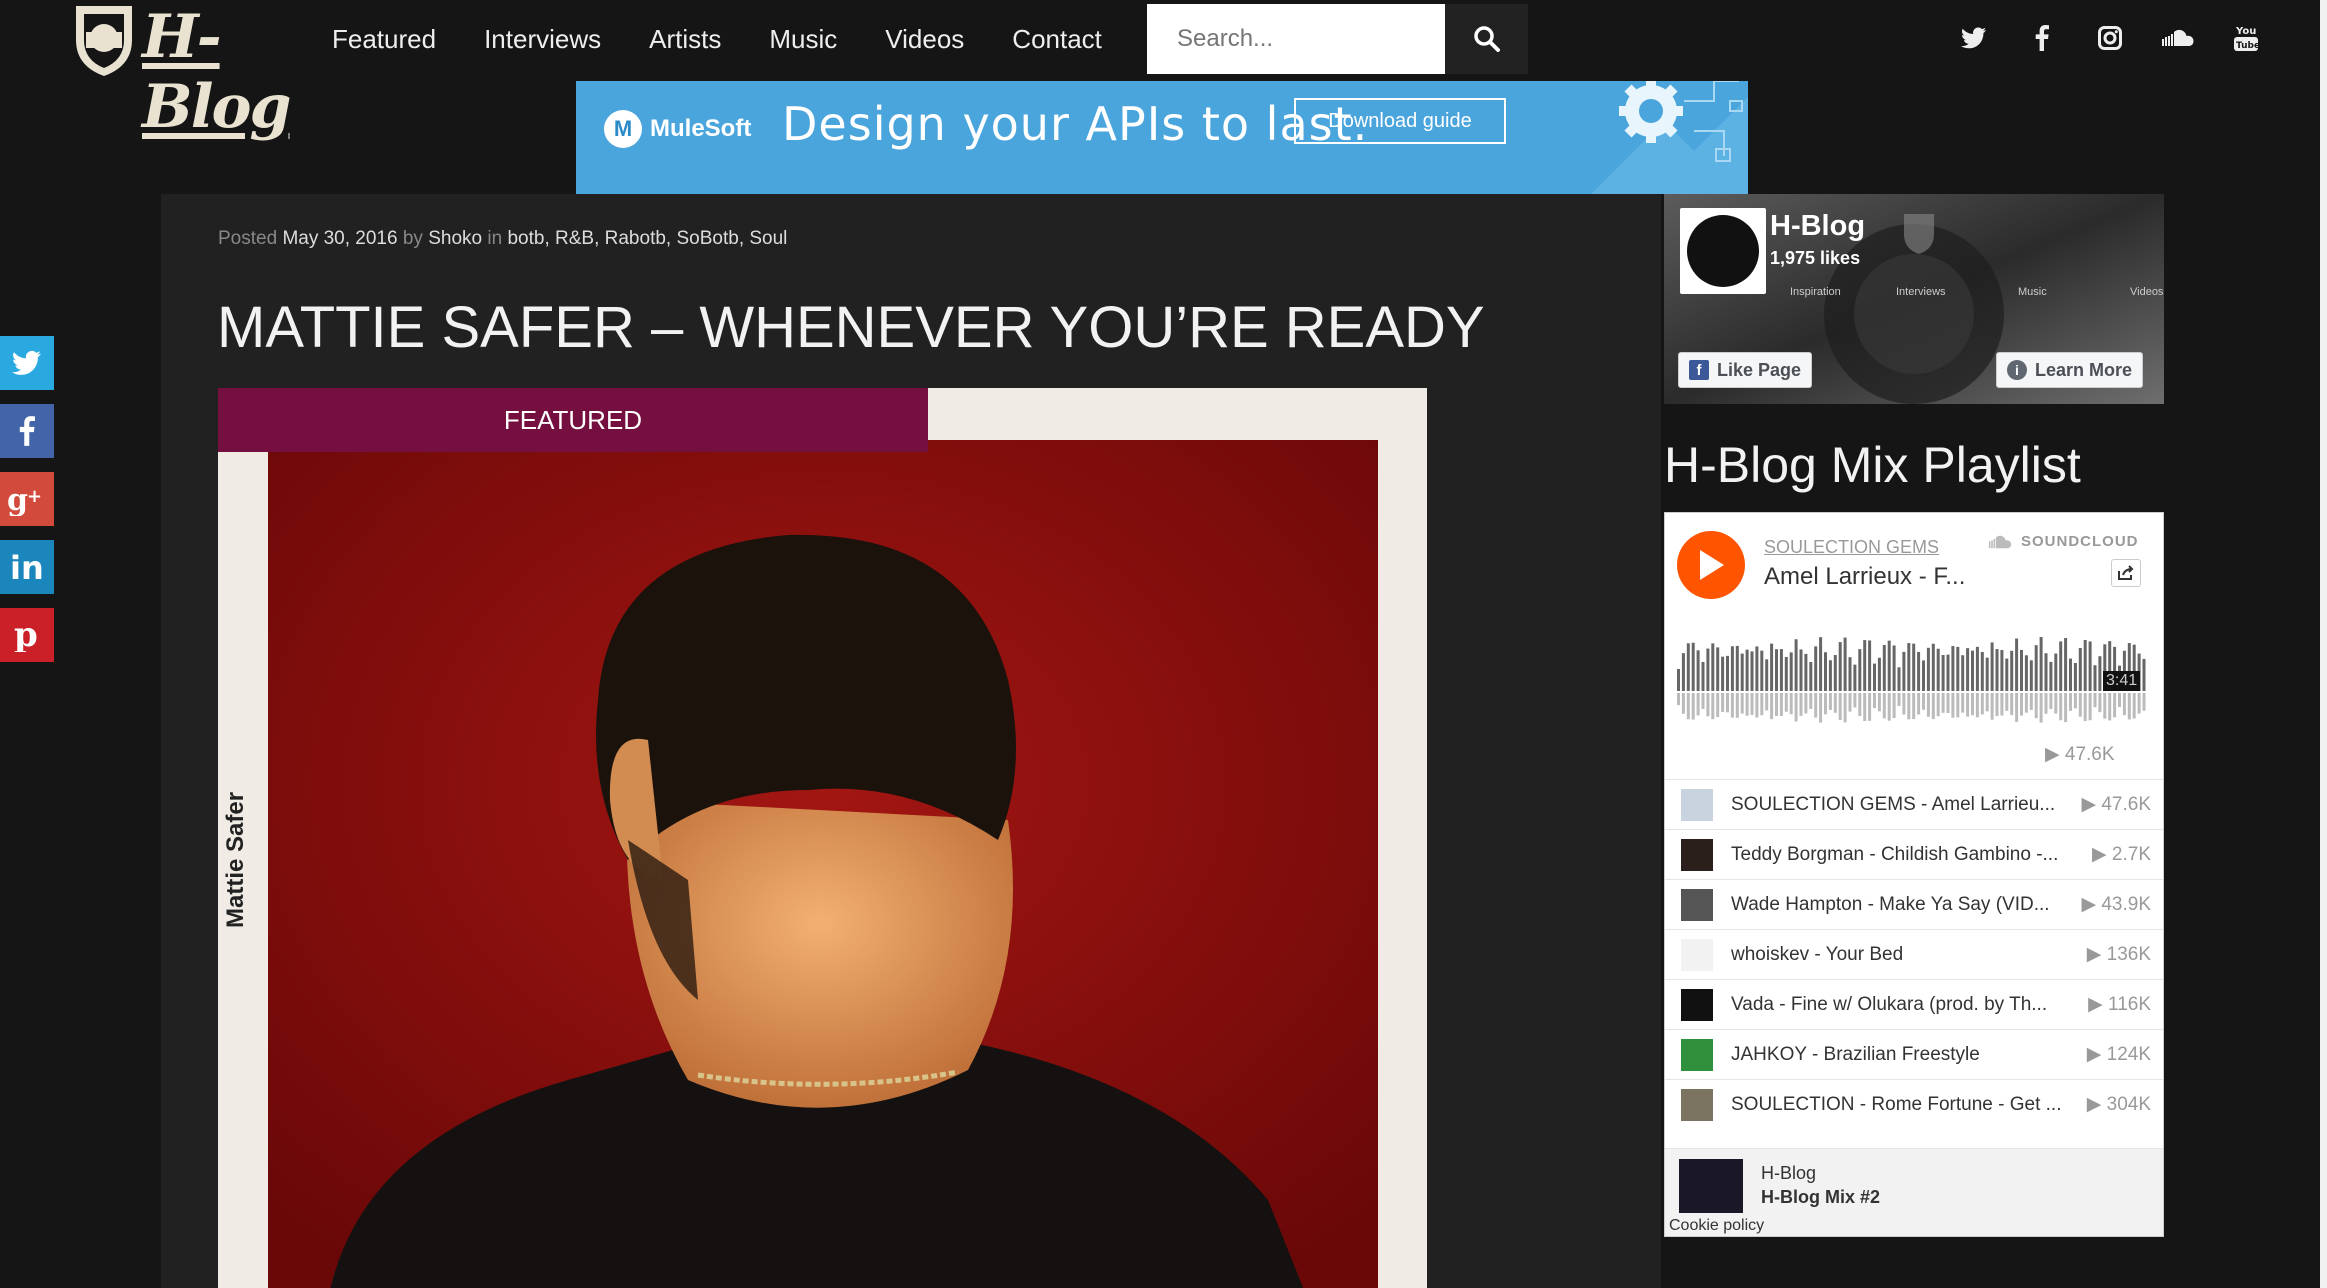  I want to click on facebook-icon: f, so click(1699, 370).